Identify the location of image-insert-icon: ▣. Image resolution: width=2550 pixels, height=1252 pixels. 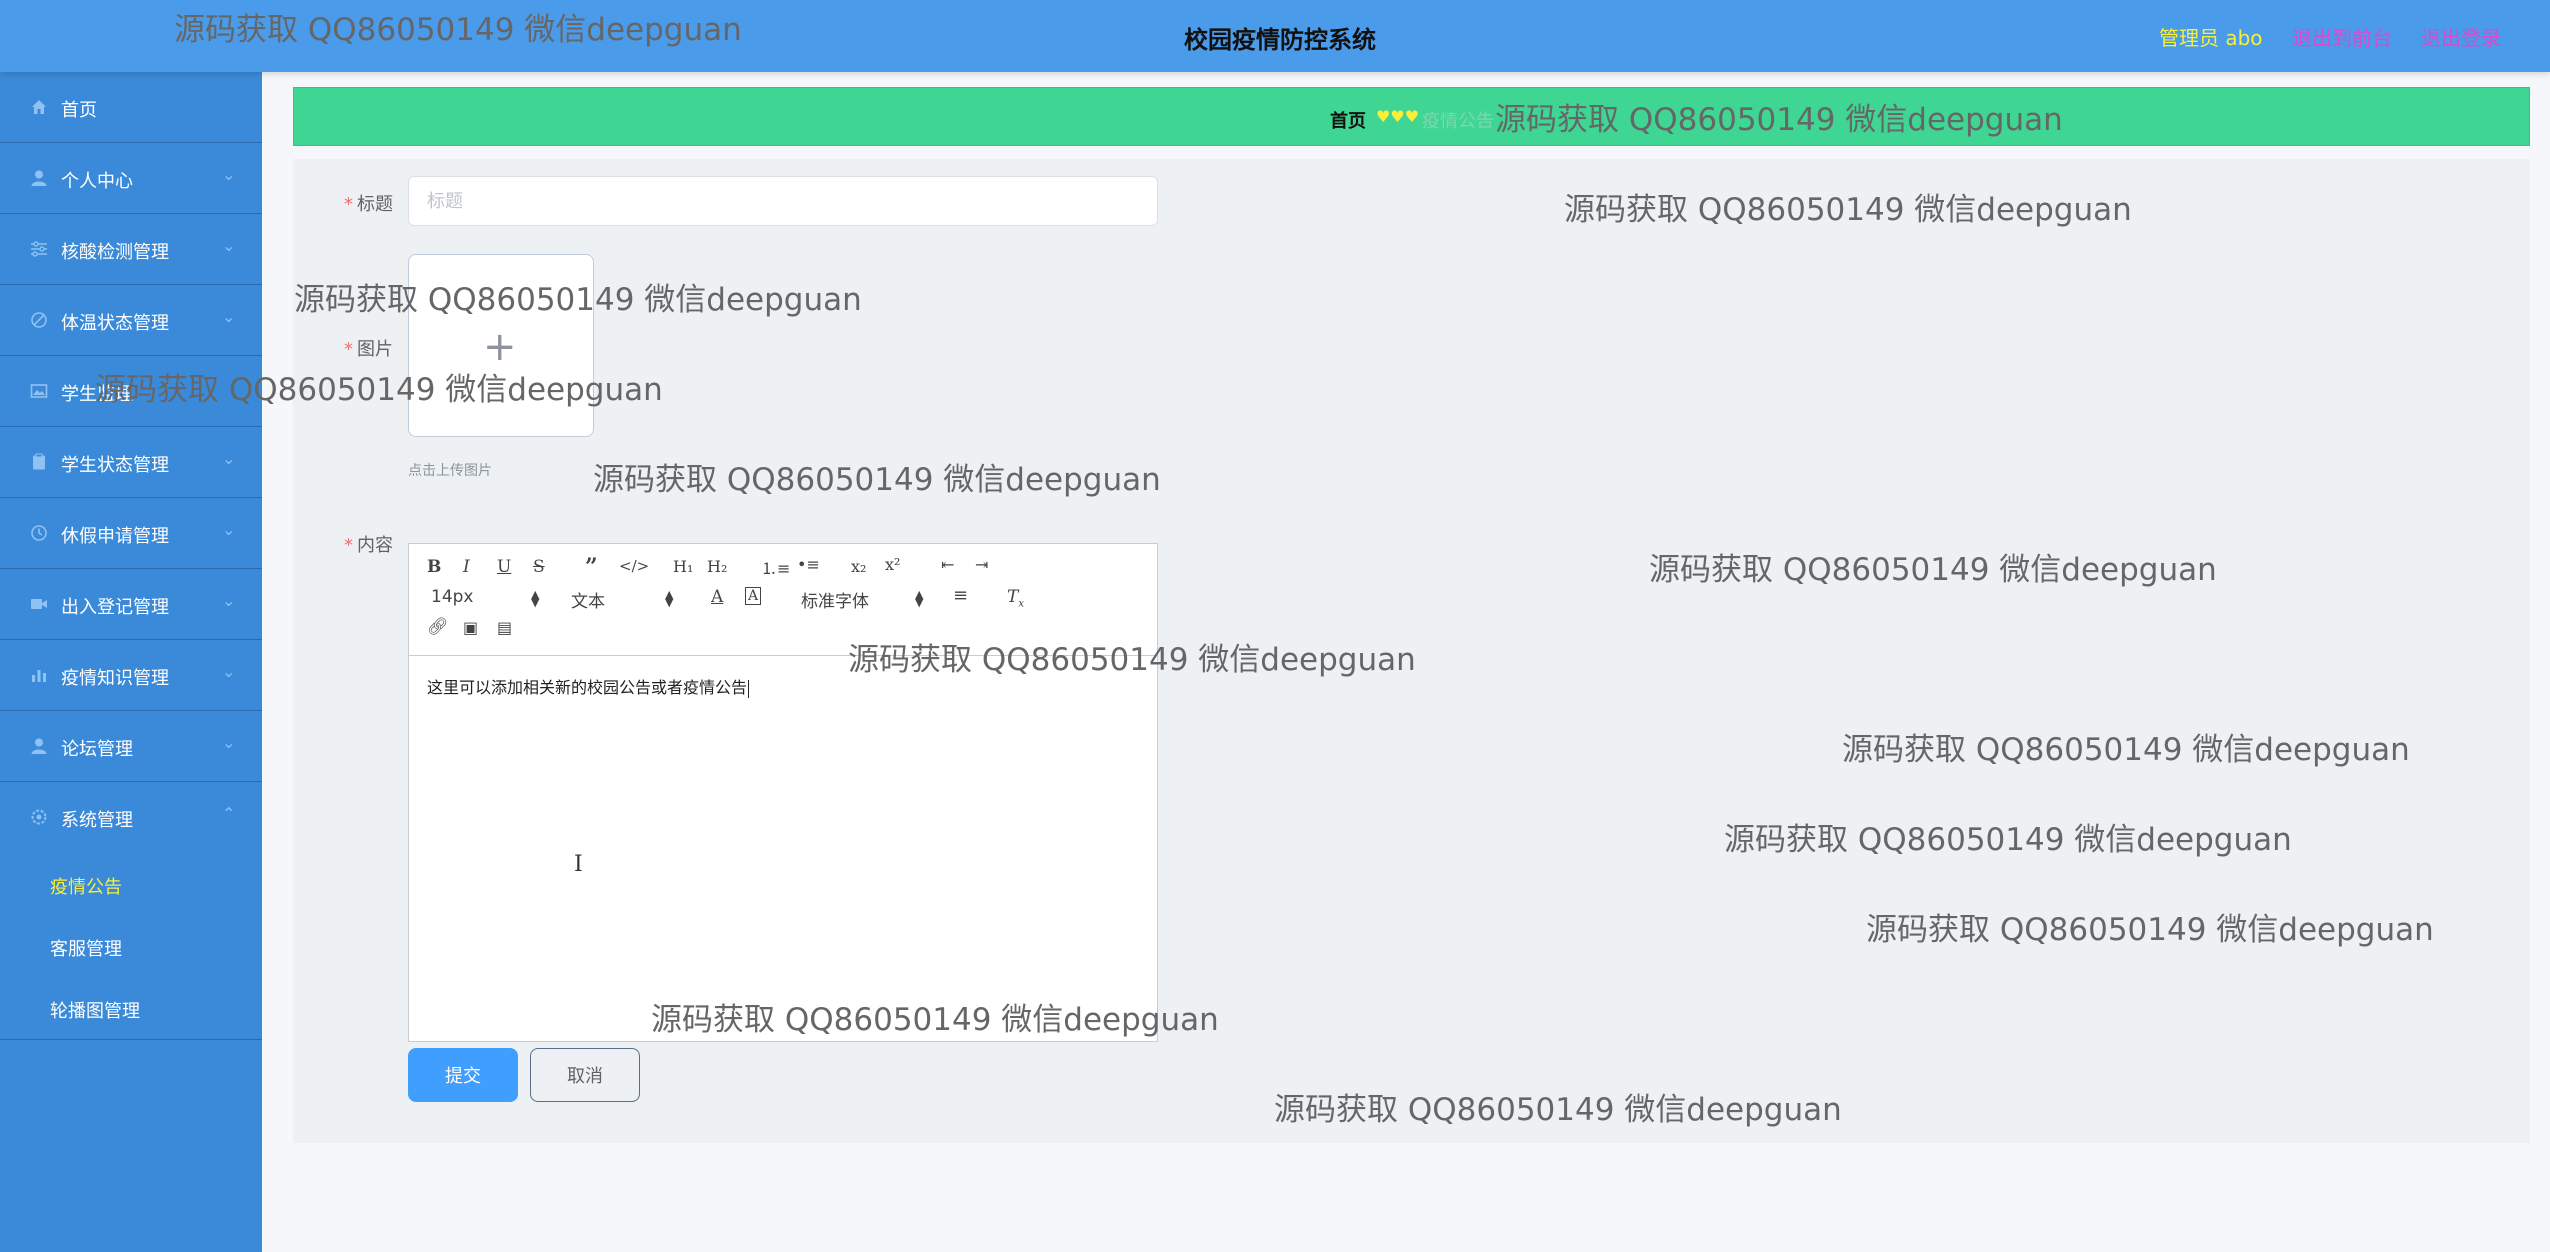
(470, 627).